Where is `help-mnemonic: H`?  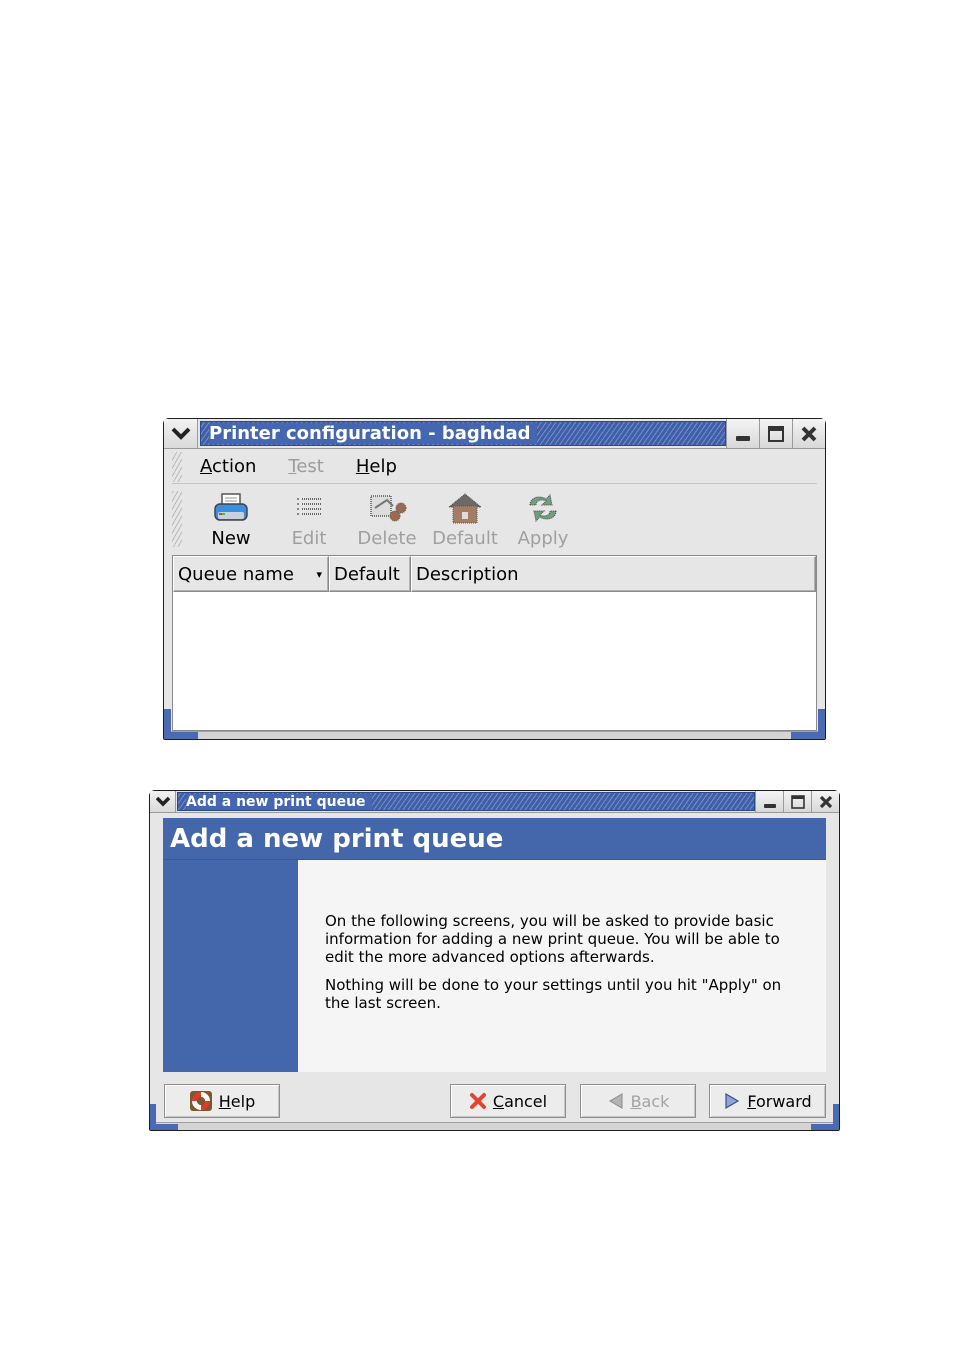 help-mnemonic: H is located at coordinates (224, 1101).